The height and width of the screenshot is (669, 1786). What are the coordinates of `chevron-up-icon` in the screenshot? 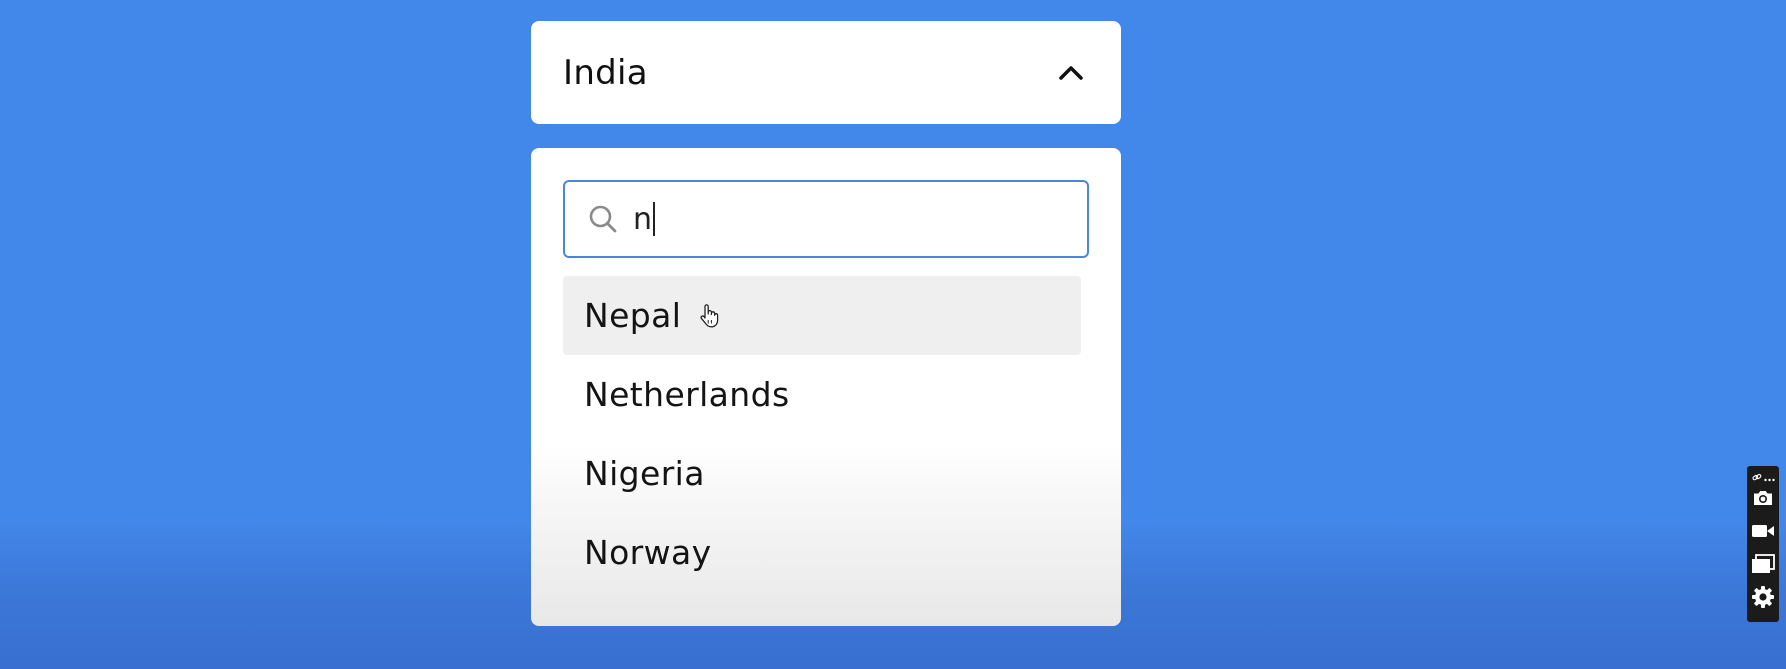 It's located at (1071, 73).